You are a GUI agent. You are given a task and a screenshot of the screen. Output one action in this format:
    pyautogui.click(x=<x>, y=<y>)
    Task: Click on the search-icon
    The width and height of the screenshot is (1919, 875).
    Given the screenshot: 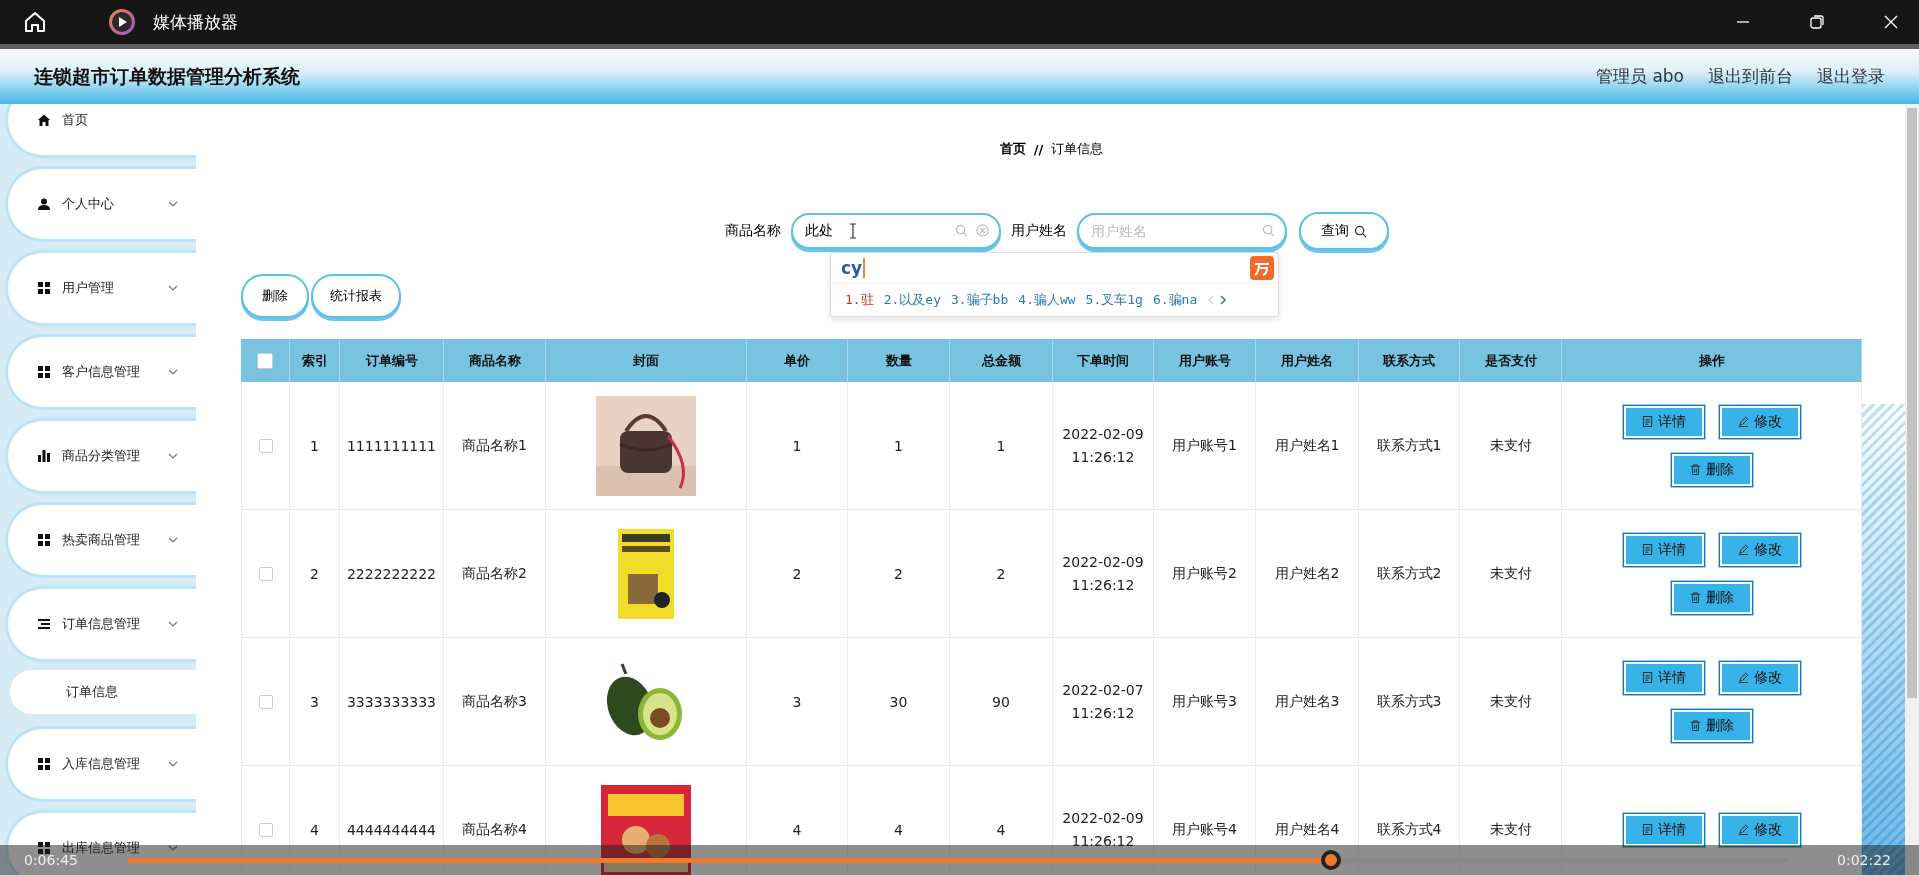 What is the action you would take?
    pyautogui.click(x=1268, y=230)
    